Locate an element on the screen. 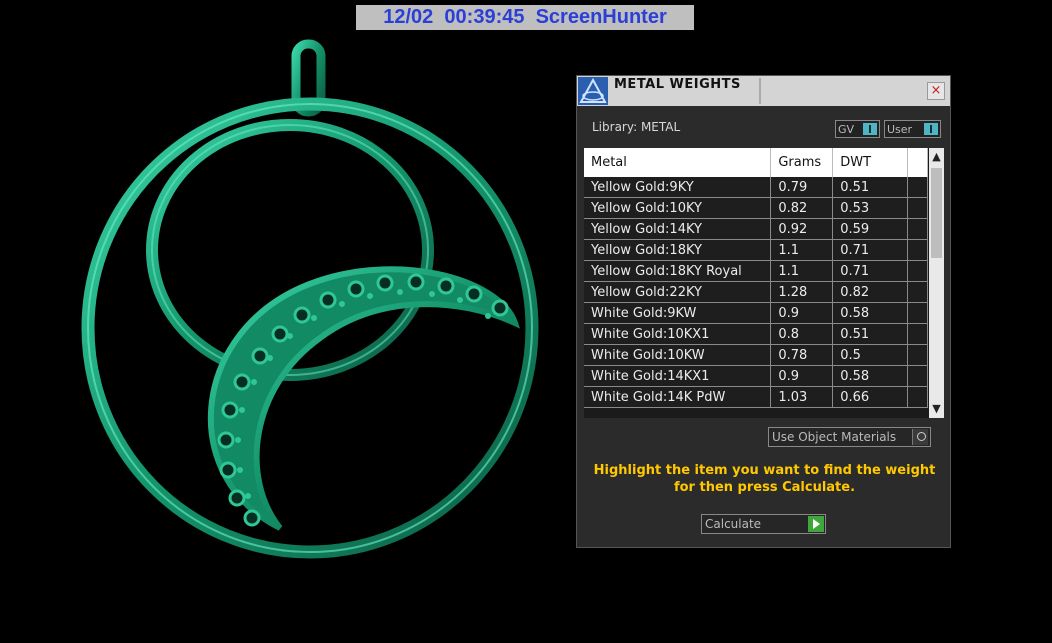 This screenshot has width=1052, height=643. metal-name-cell: Yellow Gold:18KY is located at coordinates (678, 250).